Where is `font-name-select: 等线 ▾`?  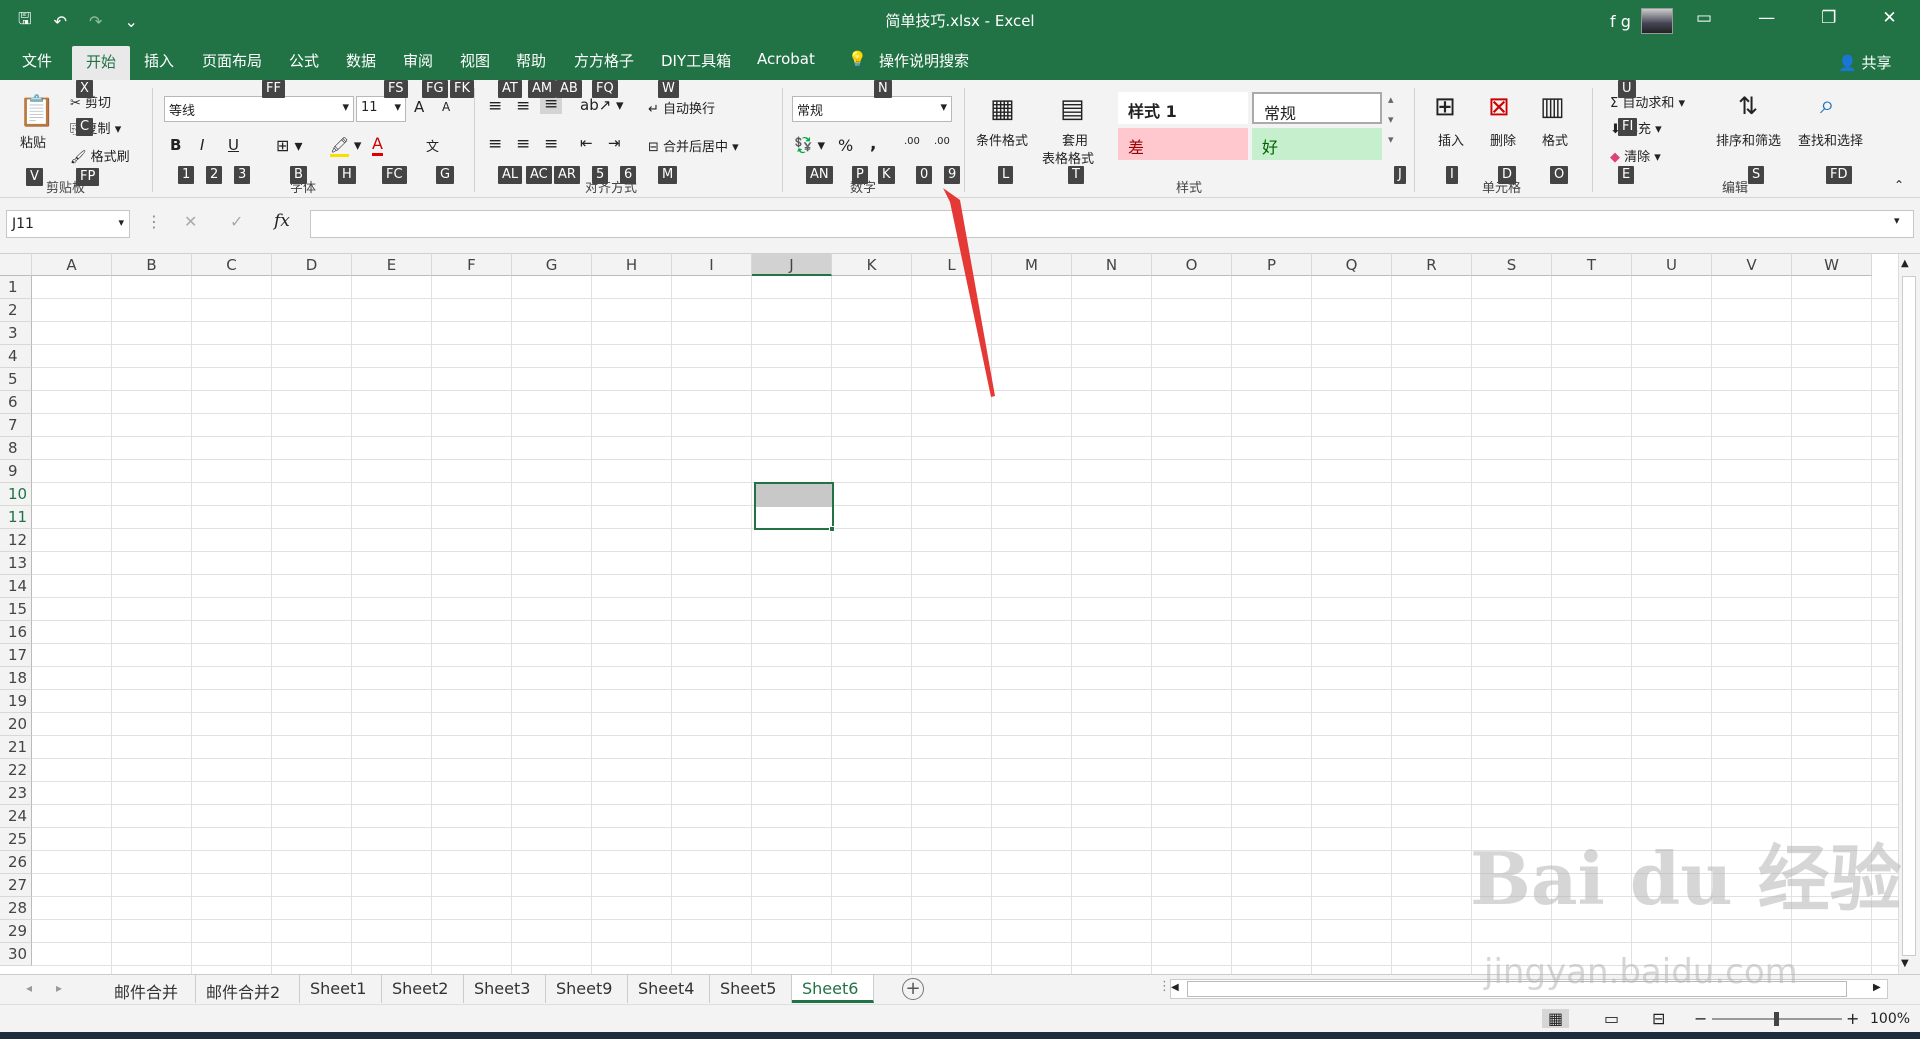
font-name-select: 等线 ▾ is located at coordinates (259, 109).